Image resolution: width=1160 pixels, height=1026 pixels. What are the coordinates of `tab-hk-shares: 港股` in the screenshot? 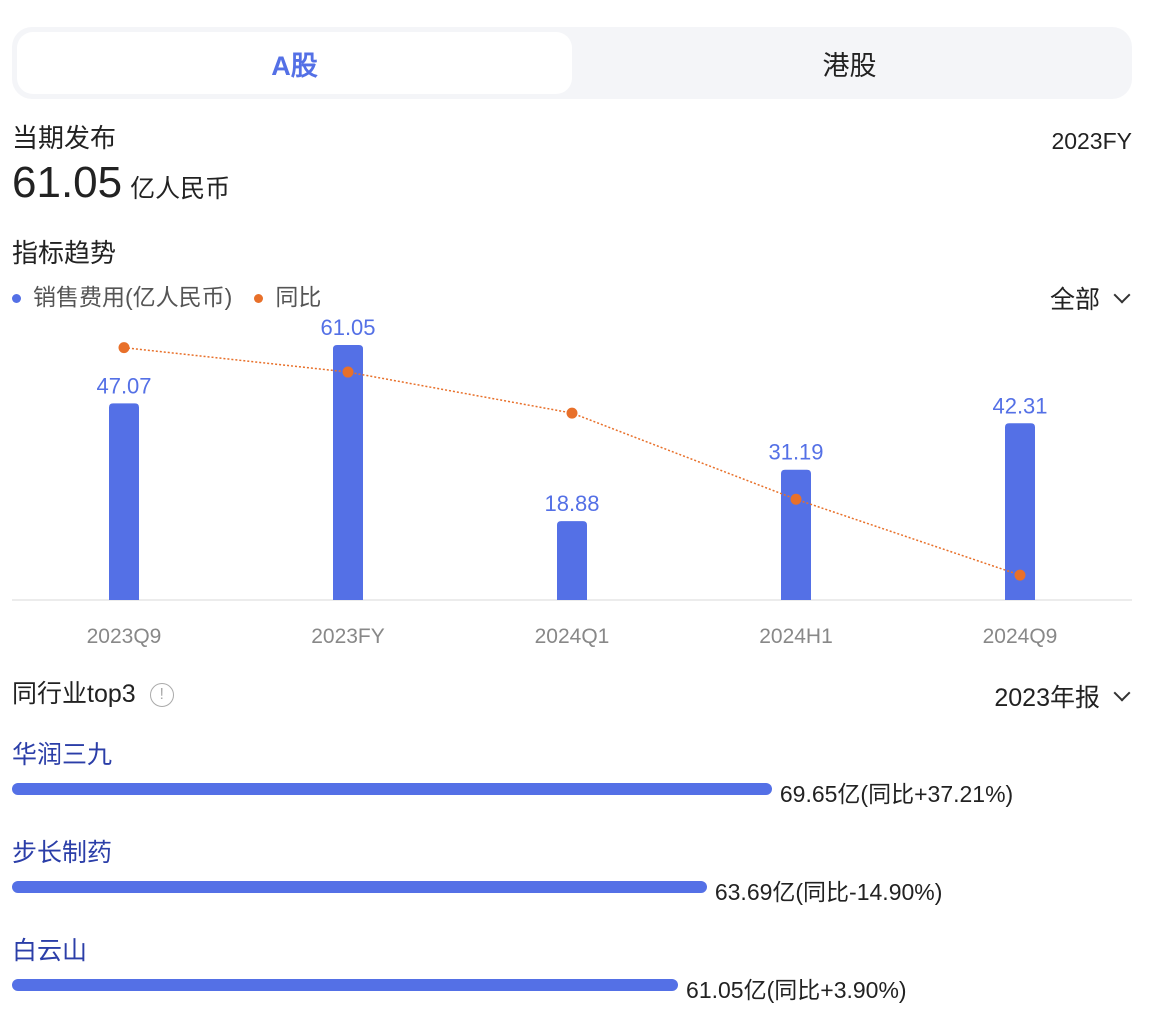 It's located at (849, 63).